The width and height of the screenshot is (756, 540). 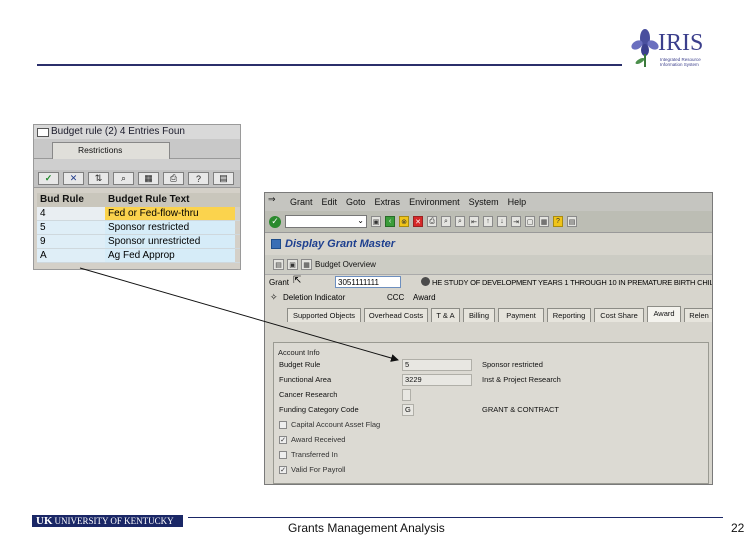 What do you see at coordinates (455, 517) in the screenshot?
I see `footer-rule` at bounding box center [455, 517].